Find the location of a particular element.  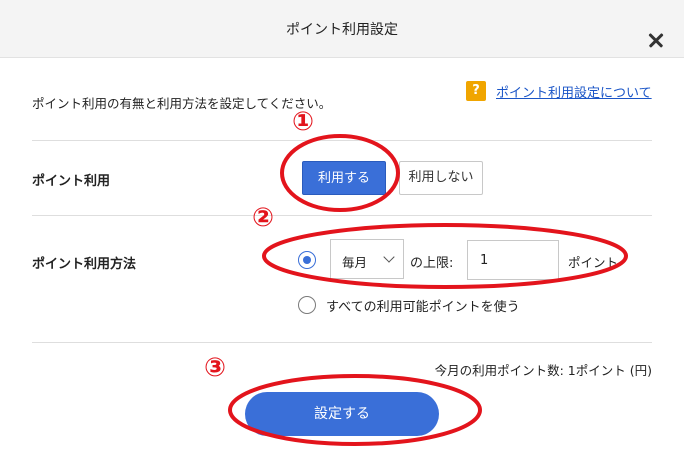

limit-input is located at coordinates (513, 260).